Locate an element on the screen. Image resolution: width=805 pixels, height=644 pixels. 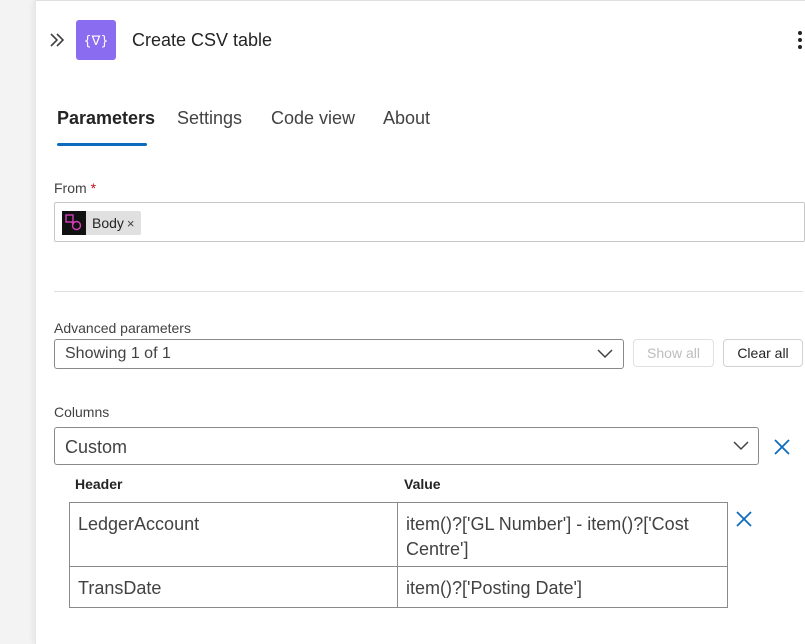
show-all-button: Show all is located at coordinates (673, 353).